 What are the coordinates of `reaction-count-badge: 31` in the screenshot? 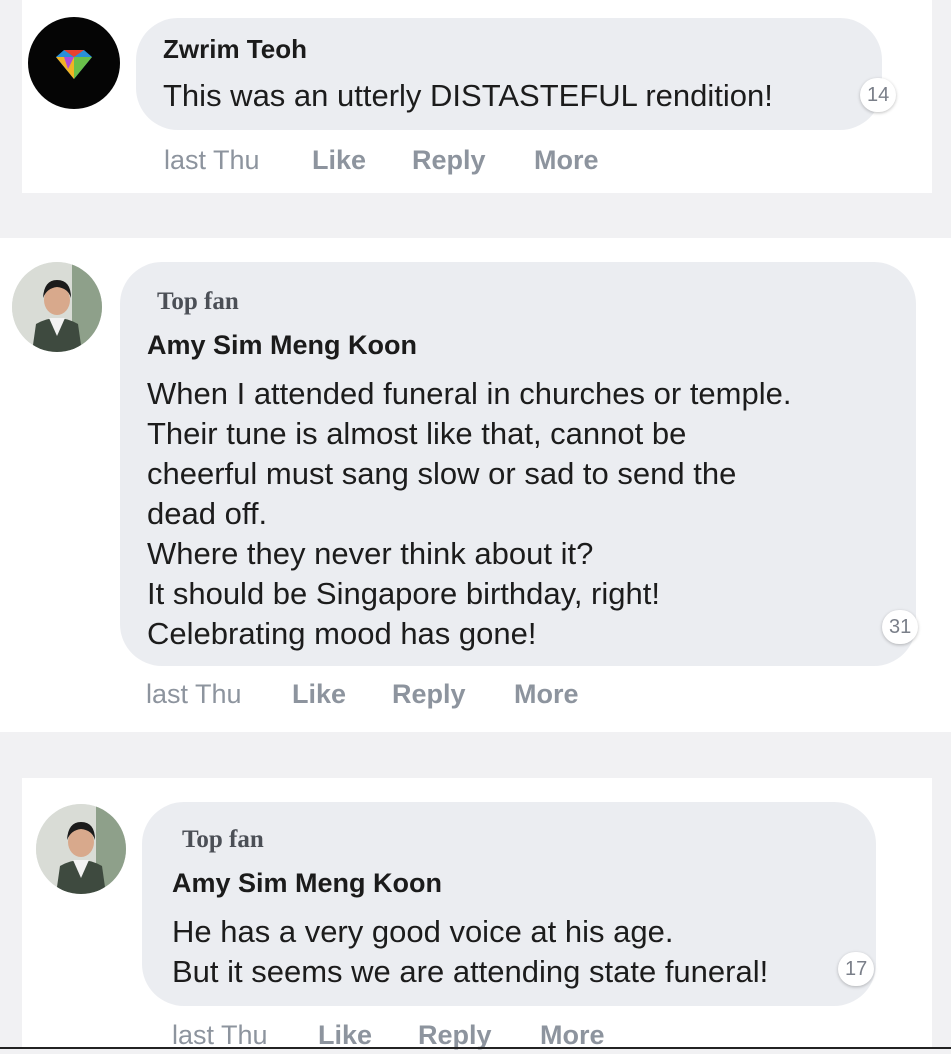 It's located at (900, 627).